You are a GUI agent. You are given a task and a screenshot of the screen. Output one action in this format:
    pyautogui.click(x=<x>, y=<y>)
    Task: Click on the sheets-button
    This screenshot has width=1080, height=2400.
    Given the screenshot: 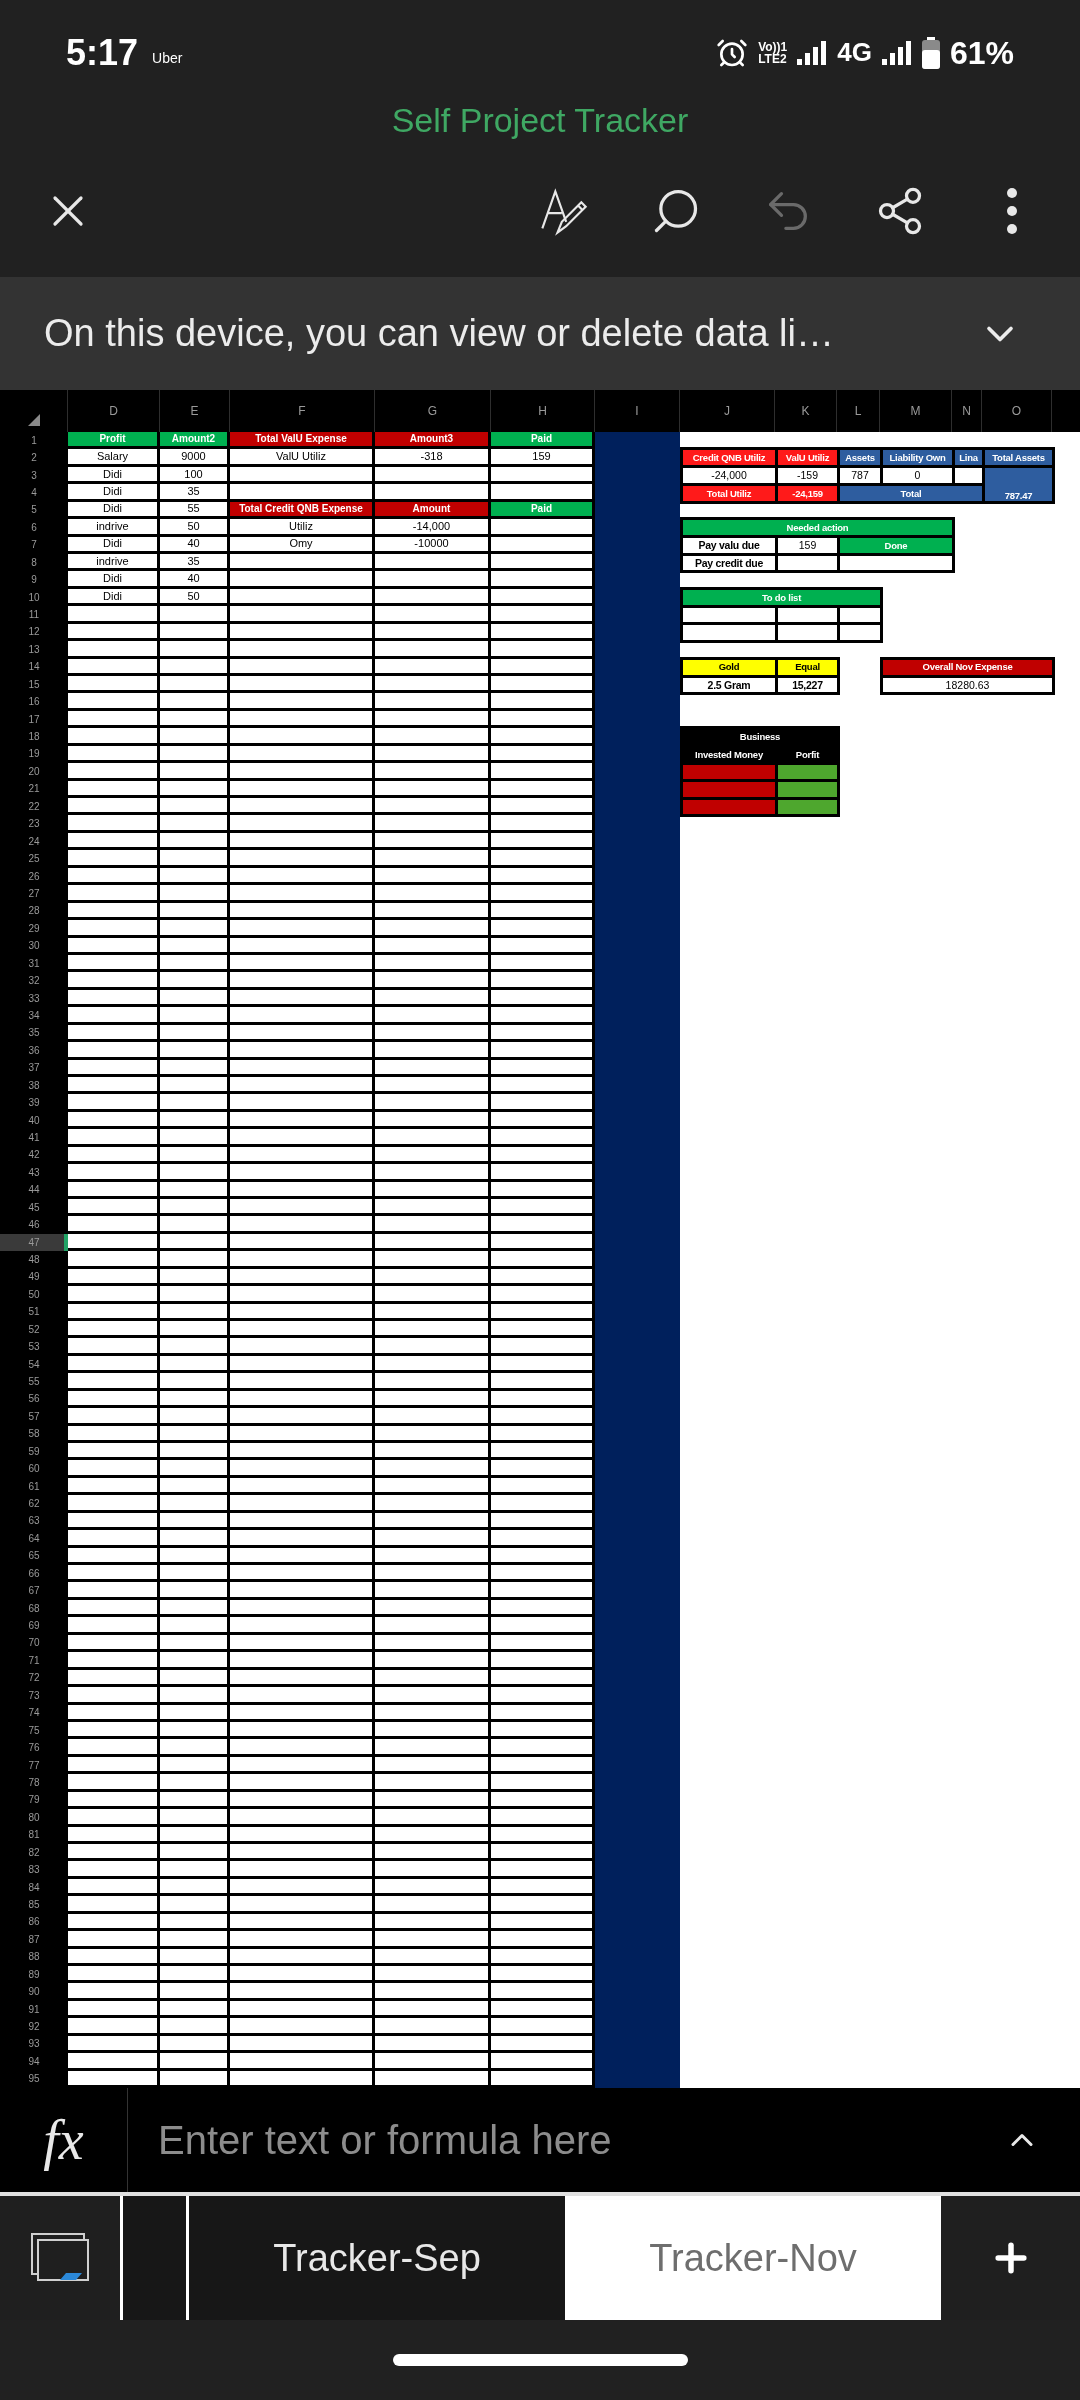 What is the action you would take?
    pyautogui.click(x=61, y=2258)
    